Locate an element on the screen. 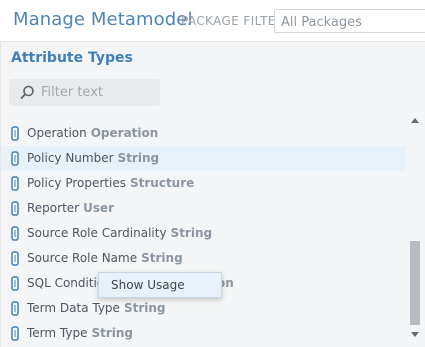  list-item: Term Data Type String is located at coordinates (203, 308).